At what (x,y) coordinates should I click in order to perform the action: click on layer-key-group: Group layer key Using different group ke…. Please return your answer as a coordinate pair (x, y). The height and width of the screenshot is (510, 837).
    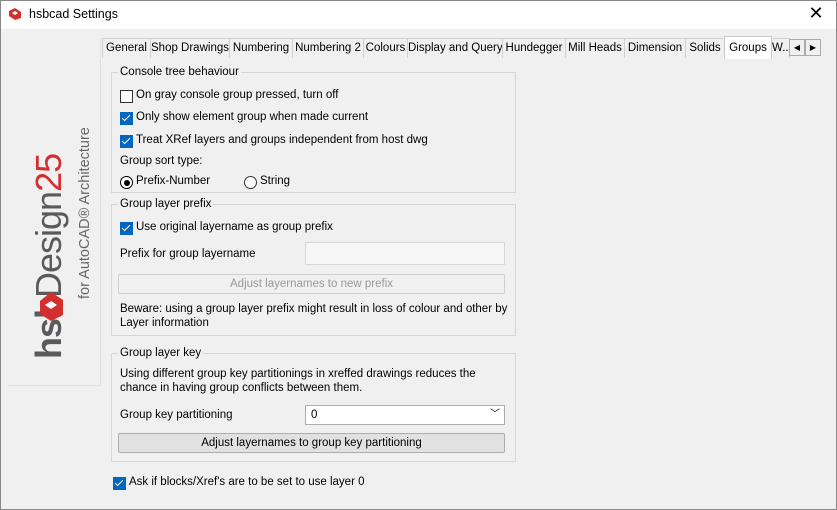
    Looking at the image, I should click on (313, 404).